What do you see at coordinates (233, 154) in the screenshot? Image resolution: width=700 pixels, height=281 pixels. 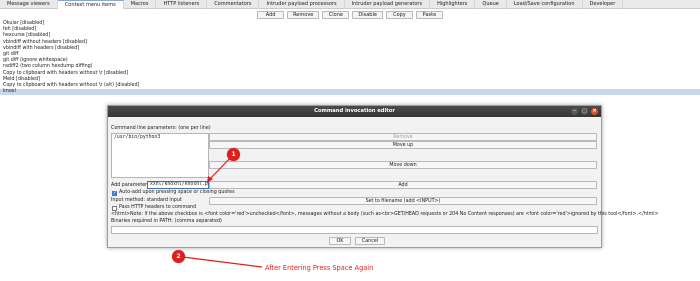 I see `annotation-marker-1: 1` at bounding box center [233, 154].